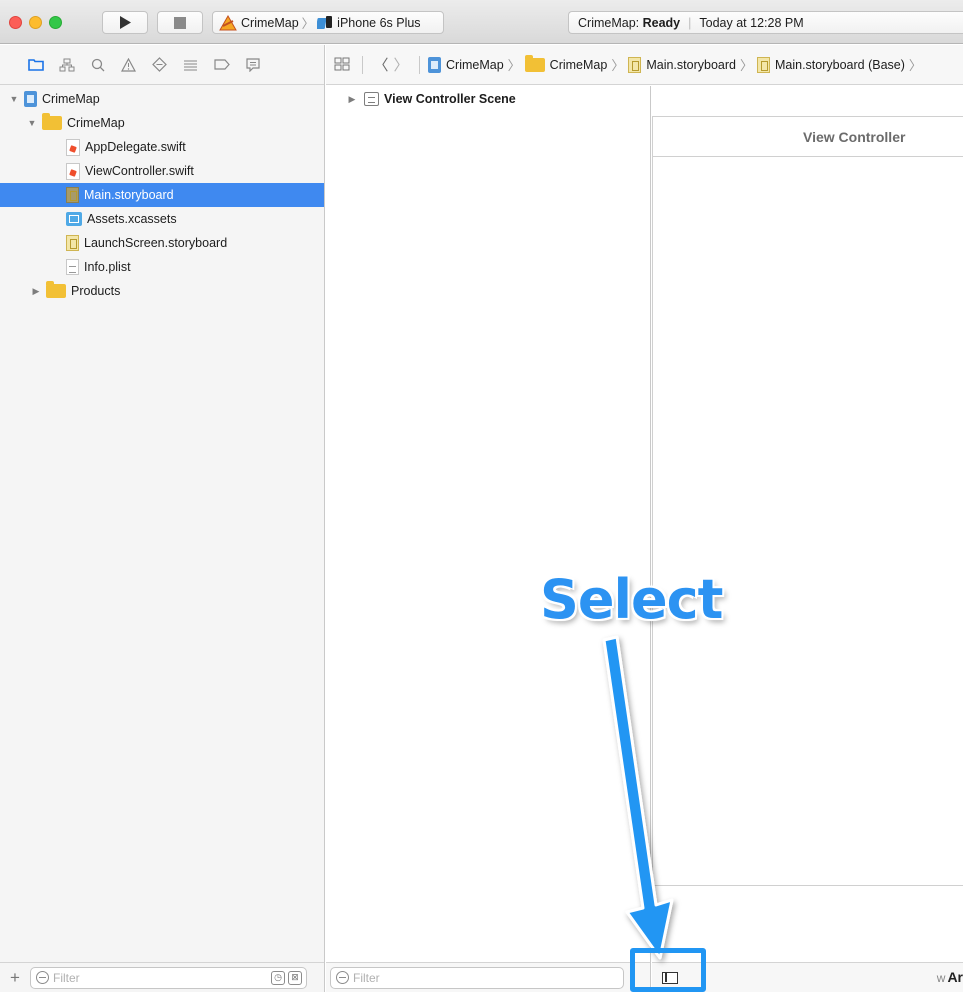 The height and width of the screenshot is (992, 963). I want to click on debug-icon, so click(190, 65).